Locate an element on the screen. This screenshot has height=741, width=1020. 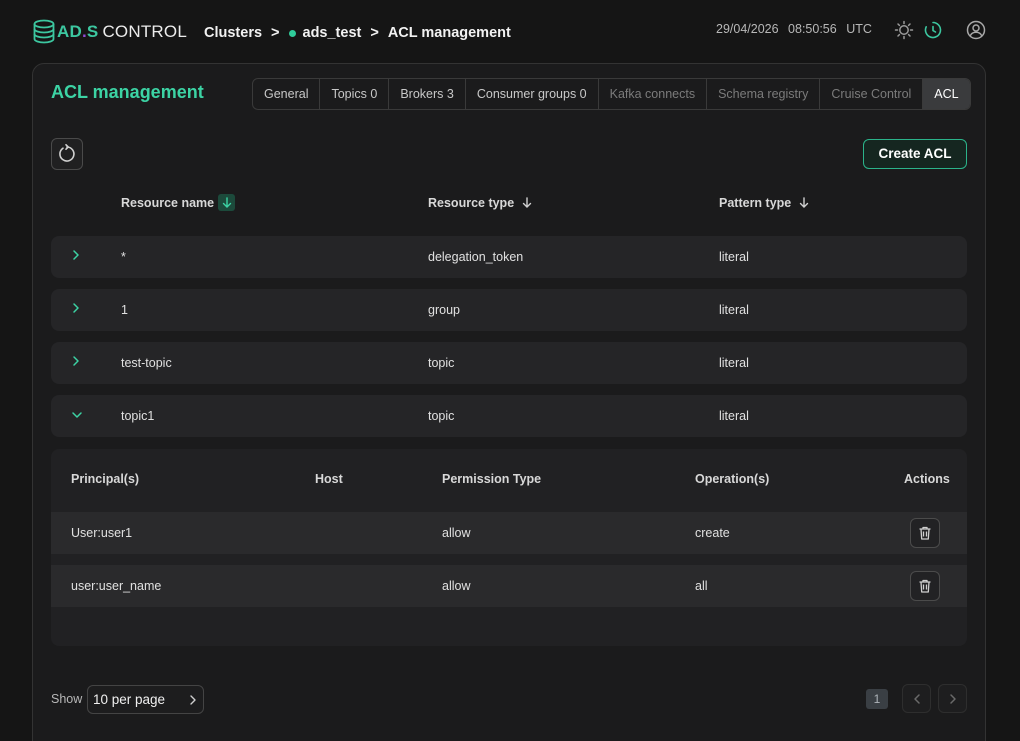
tab-kafka-connects: Kafka connects is located at coordinates (653, 94).